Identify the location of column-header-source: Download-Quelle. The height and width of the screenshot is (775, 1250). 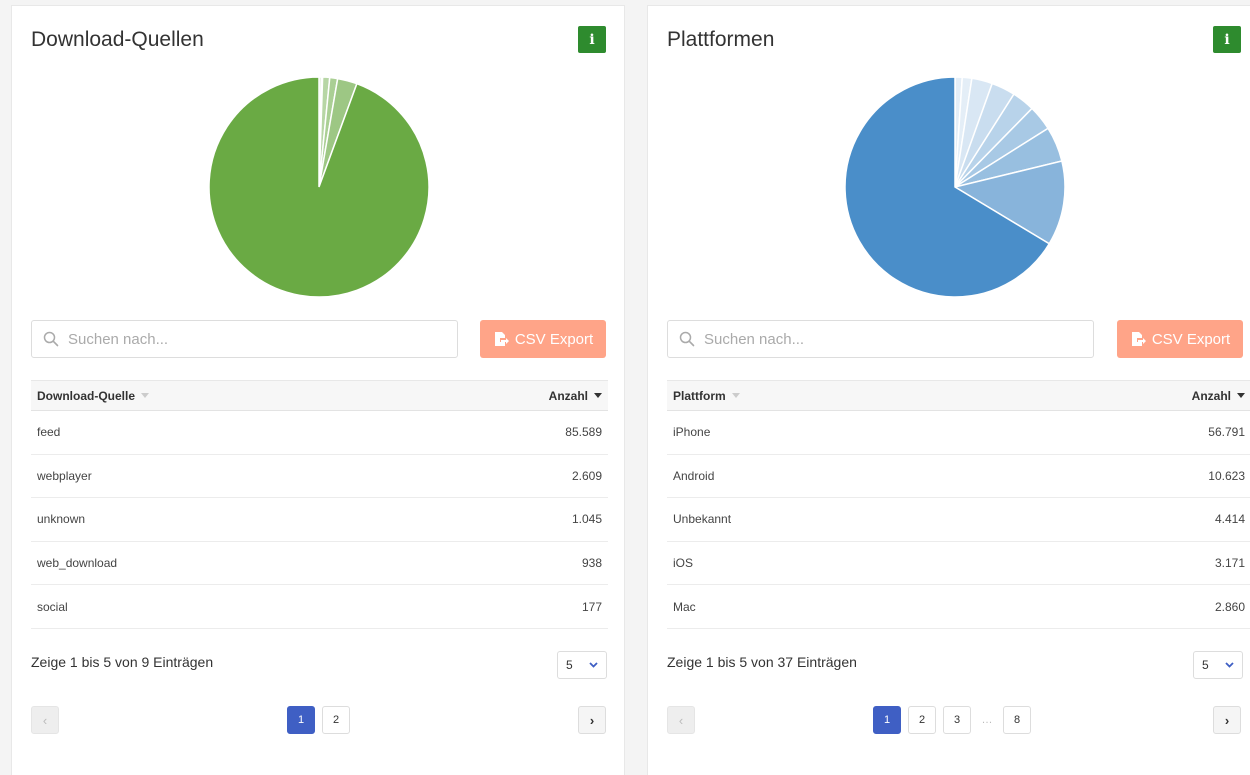
(93, 395).